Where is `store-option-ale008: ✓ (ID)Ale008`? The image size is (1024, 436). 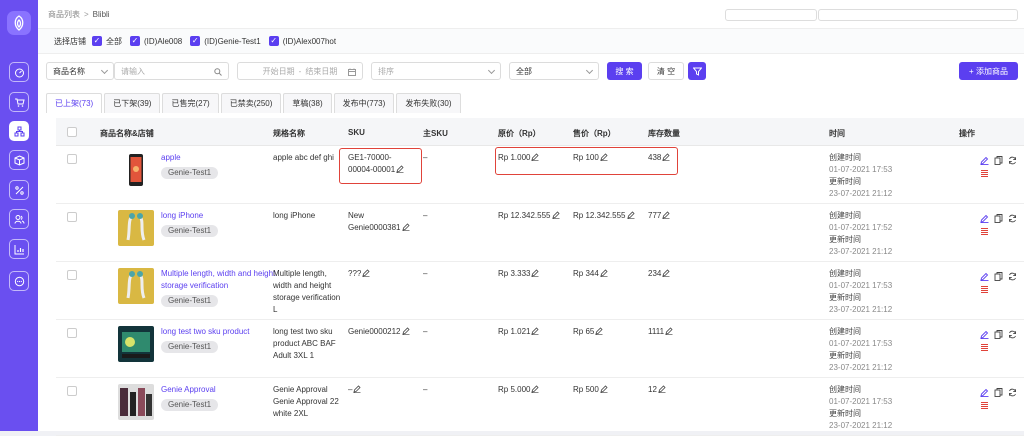 store-option-ale008: ✓ (ID)Ale008 is located at coordinates (156, 41).